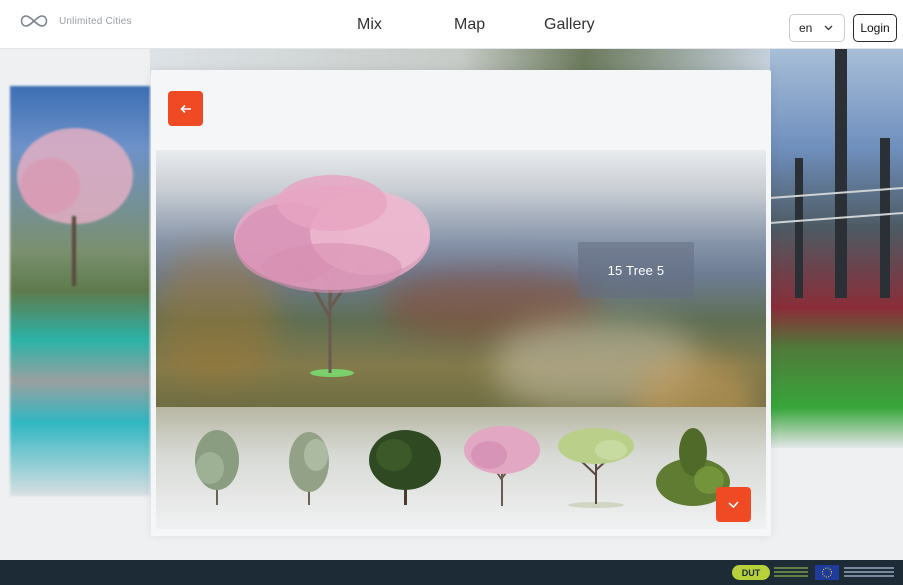 This screenshot has height=585, width=903. Describe the element at coordinates (836, 173) in the screenshot. I see `background-fence` at that location.